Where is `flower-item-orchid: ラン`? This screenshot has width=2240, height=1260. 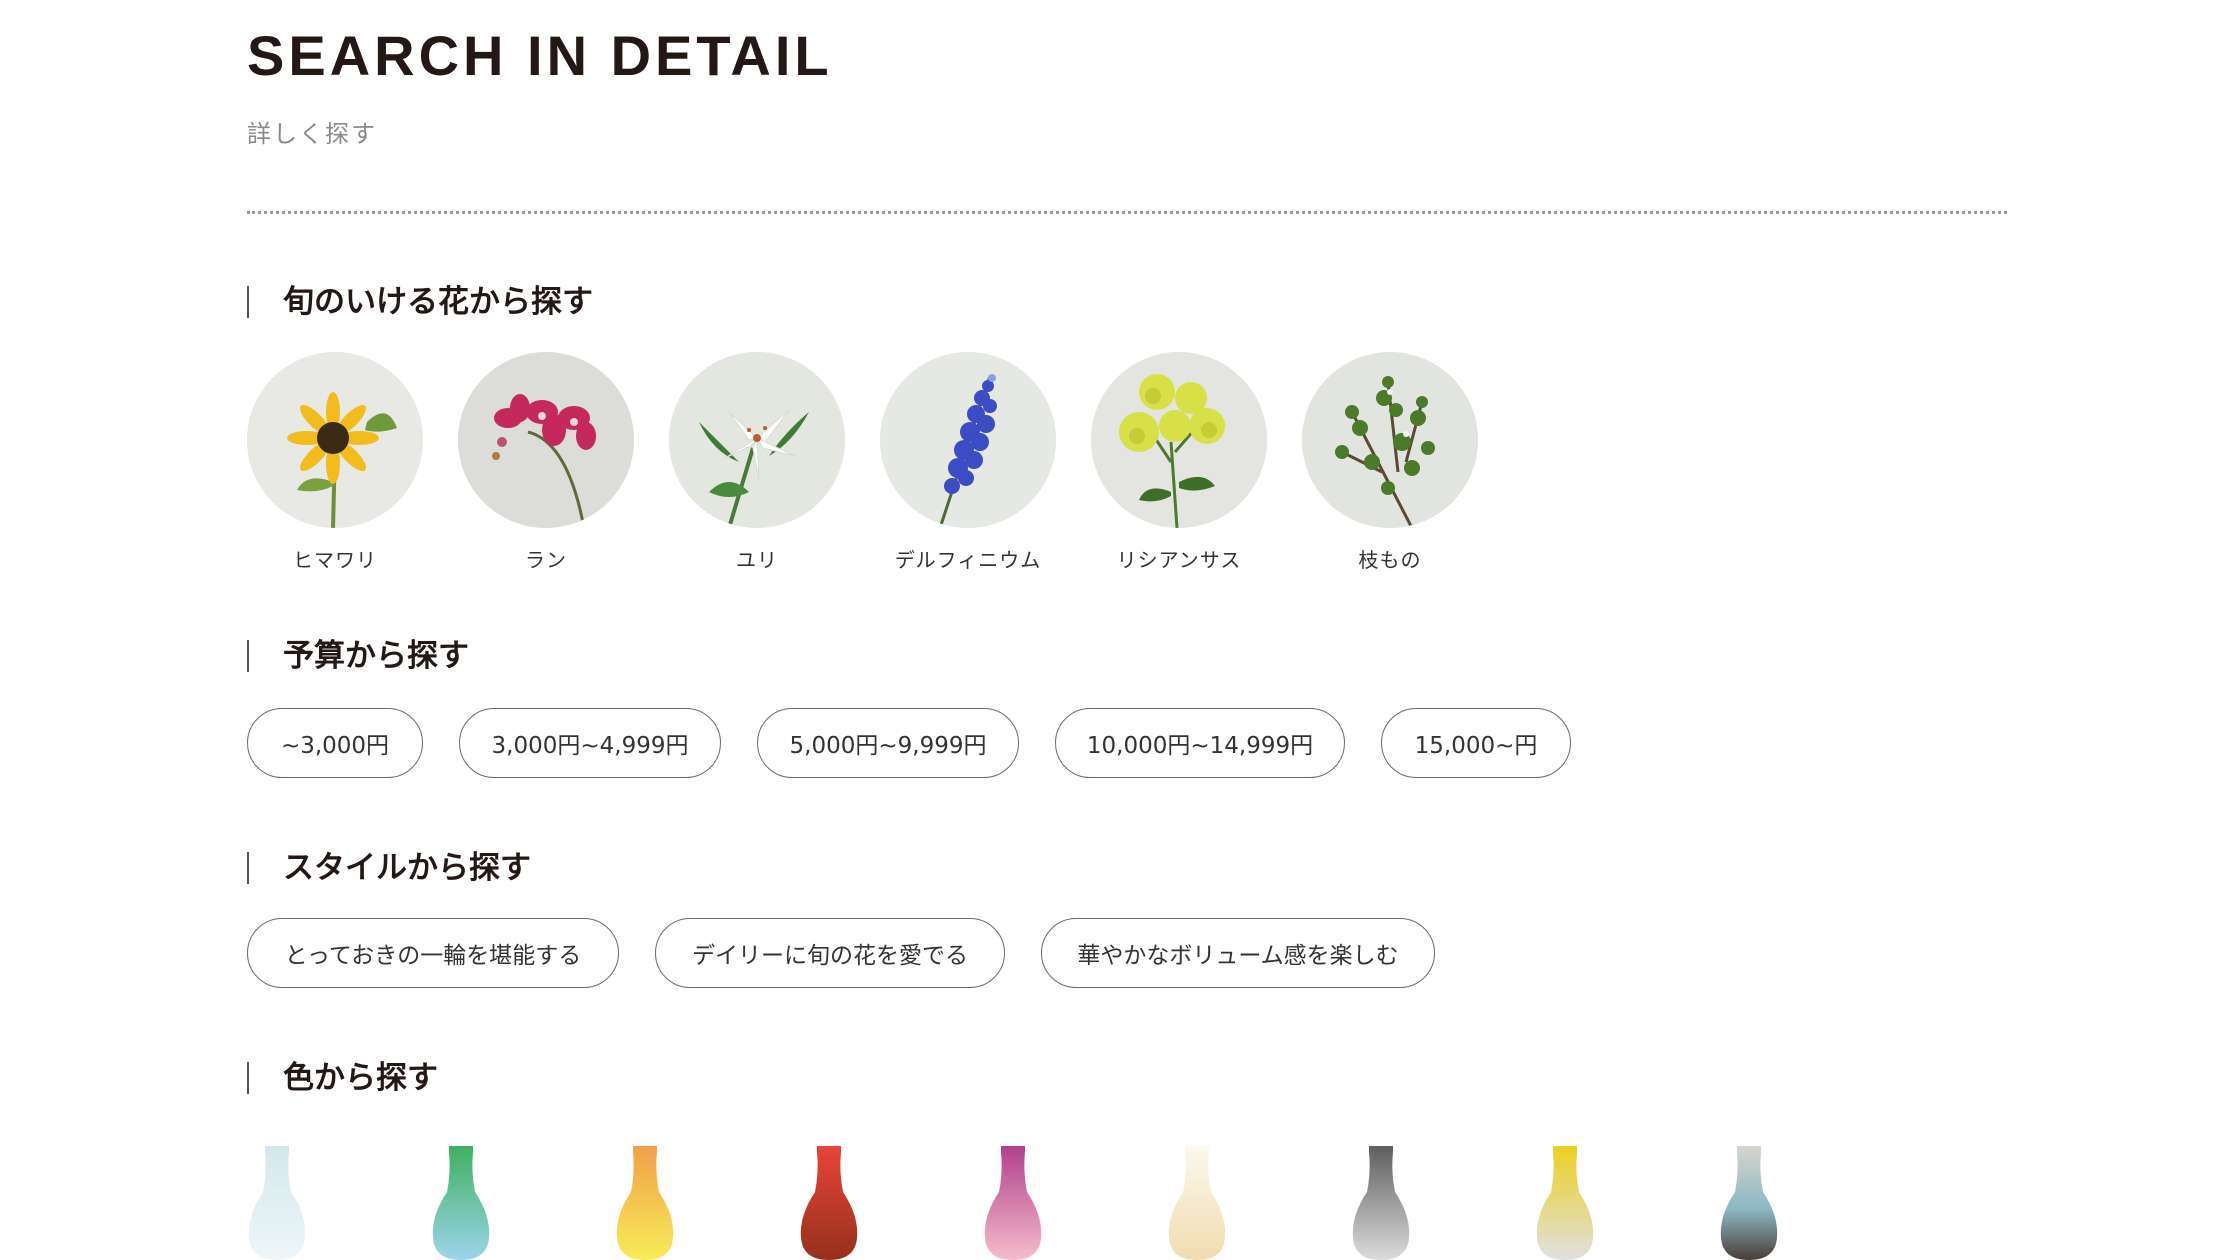 flower-item-orchid: ラン is located at coordinates (546, 462).